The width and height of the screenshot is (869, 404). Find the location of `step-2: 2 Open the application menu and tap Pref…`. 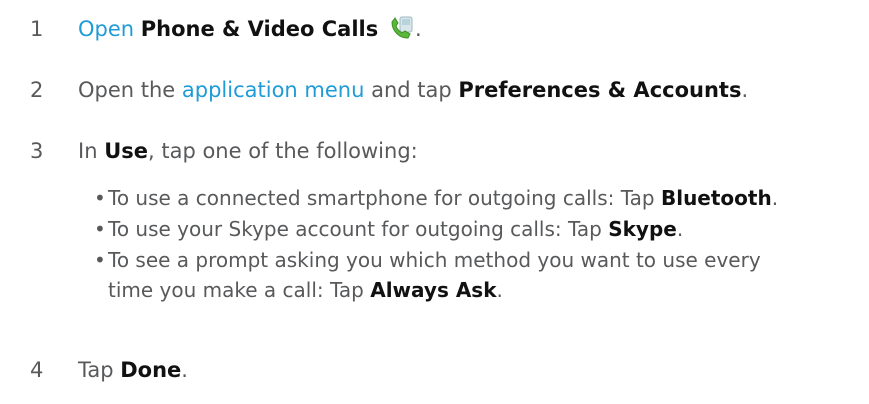

step-2: 2 Open the application menu and tap Pref… is located at coordinates (434, 90).